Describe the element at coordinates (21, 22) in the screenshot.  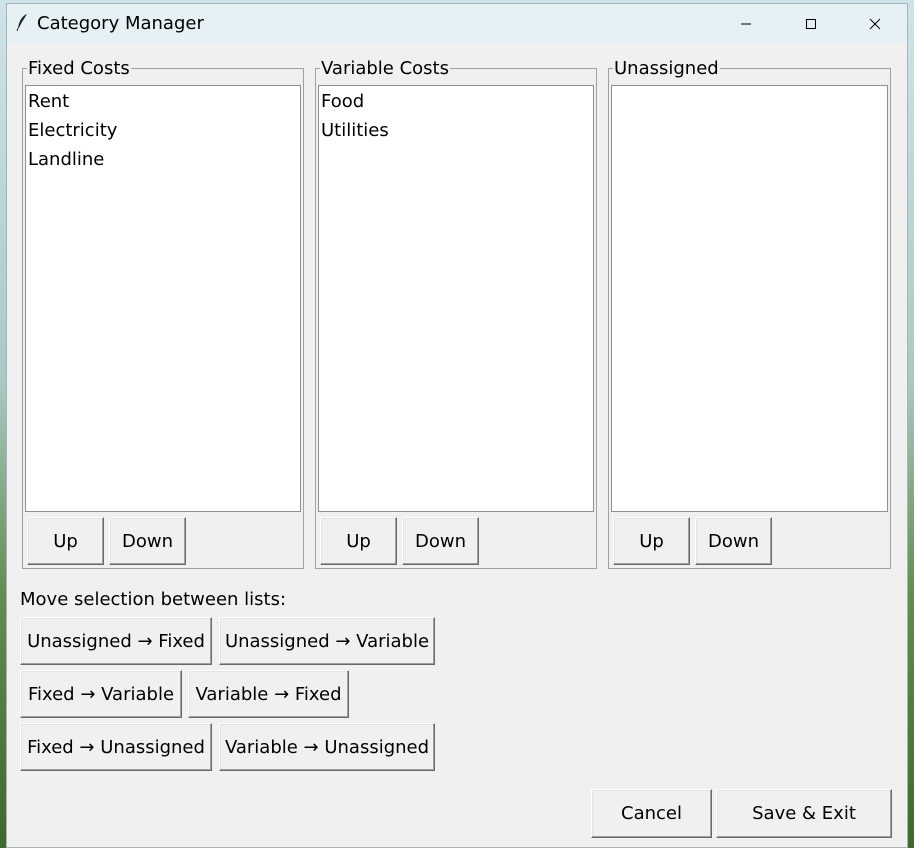
I see `feather-icon` at that location.